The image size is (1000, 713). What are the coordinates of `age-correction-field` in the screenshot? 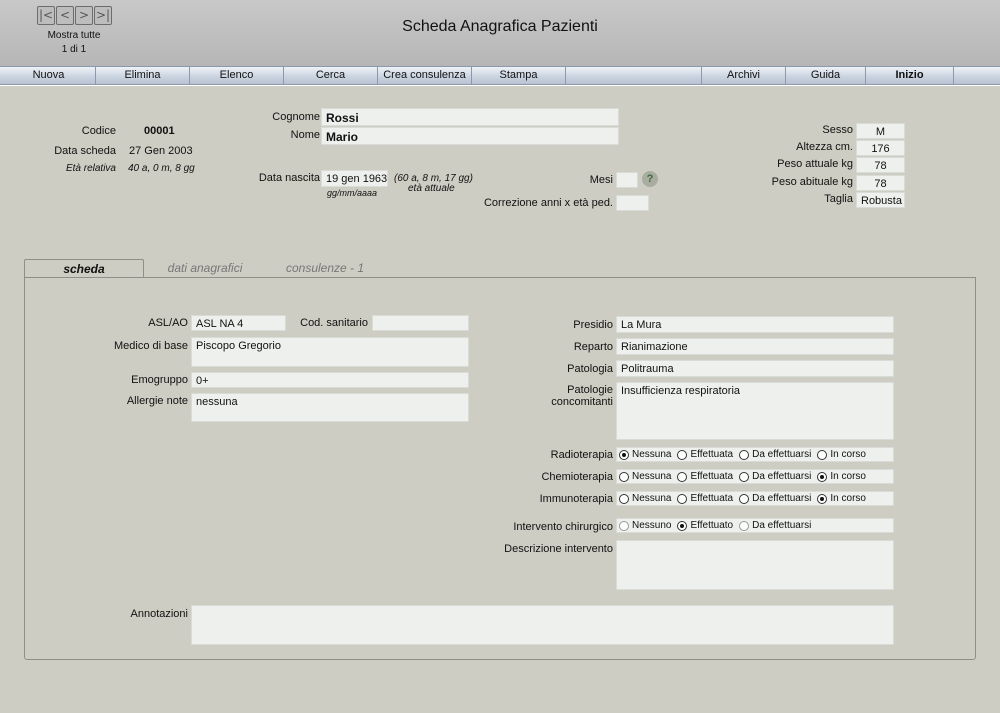 It's located at (632, 203).